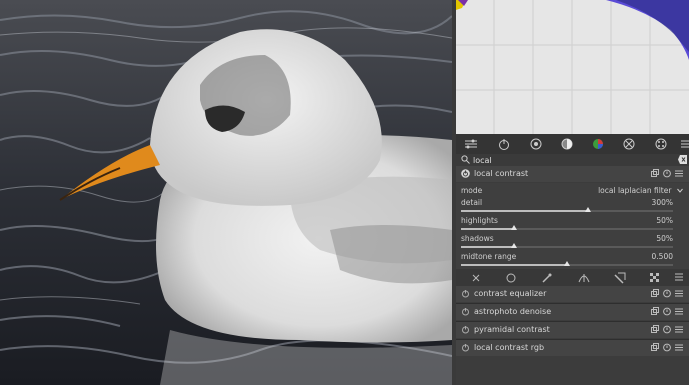 Image resolution: width=689 pixels, height=385 pixels. What do you see at coordinates (661, 144) in the screenshot?
I see `effect-modules-icon` at bounding box center [661, 144].